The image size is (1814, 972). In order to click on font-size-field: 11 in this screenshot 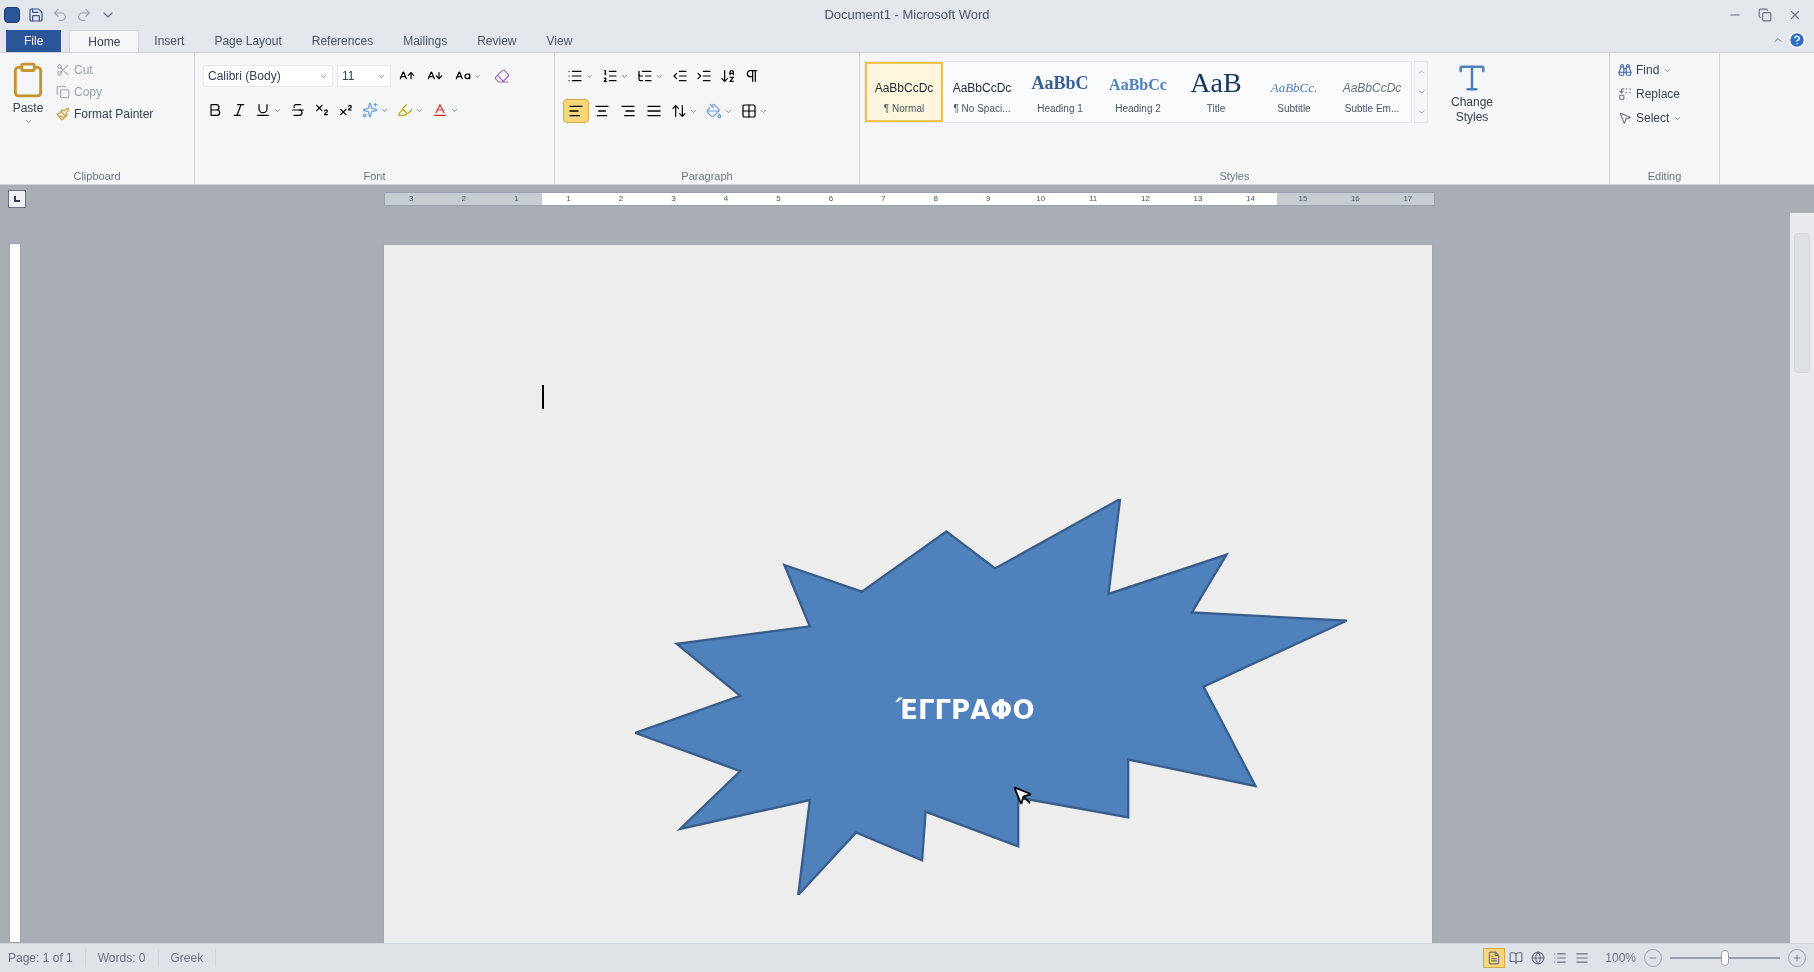, I will do `click(364, 76)`.